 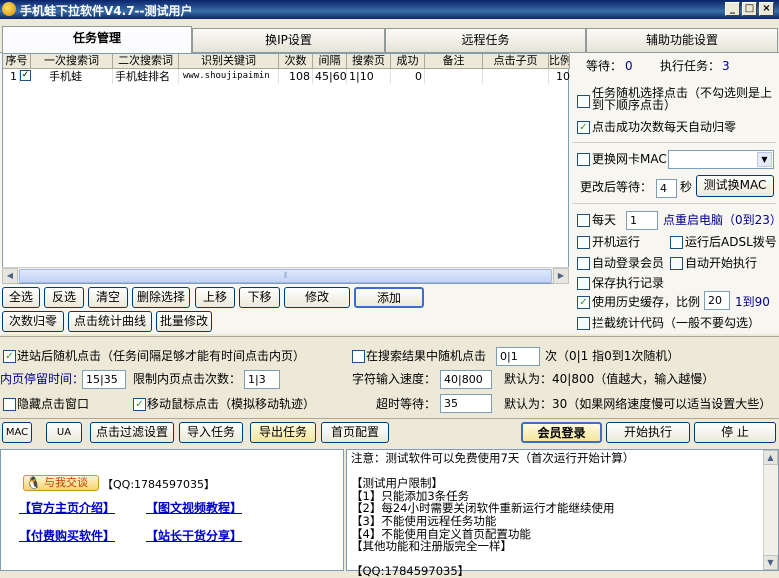 I want to click on scroll-left-icon: ◀, so click(x=10, y=276).